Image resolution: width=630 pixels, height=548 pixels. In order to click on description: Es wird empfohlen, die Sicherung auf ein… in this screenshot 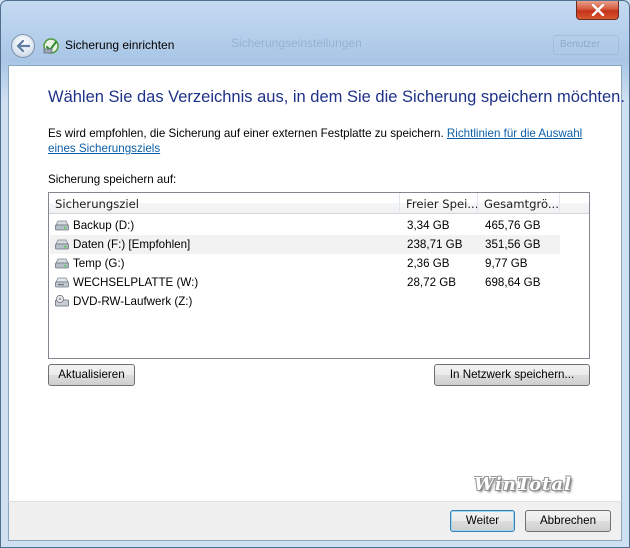, I will do `click(247, 133)`.